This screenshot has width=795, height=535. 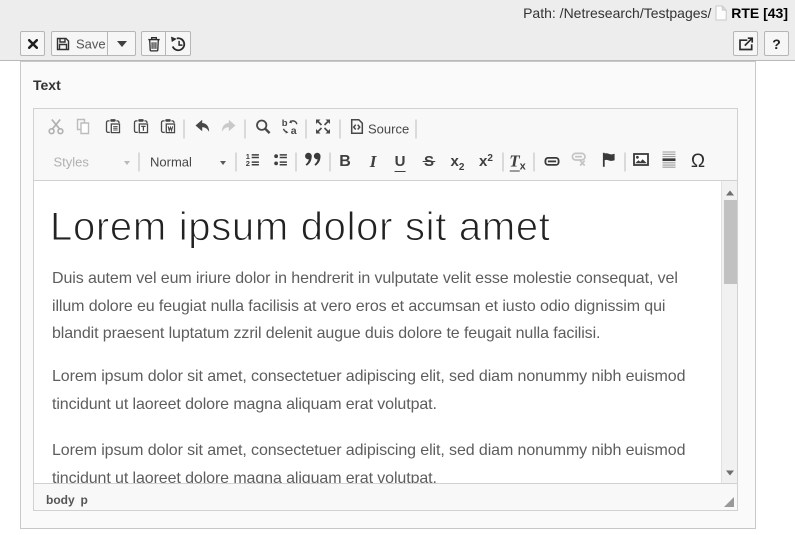 What do you see at coordinates (284, 123) in the screenshot?
I see `svg-text: b` at bounding box center [284, 123].